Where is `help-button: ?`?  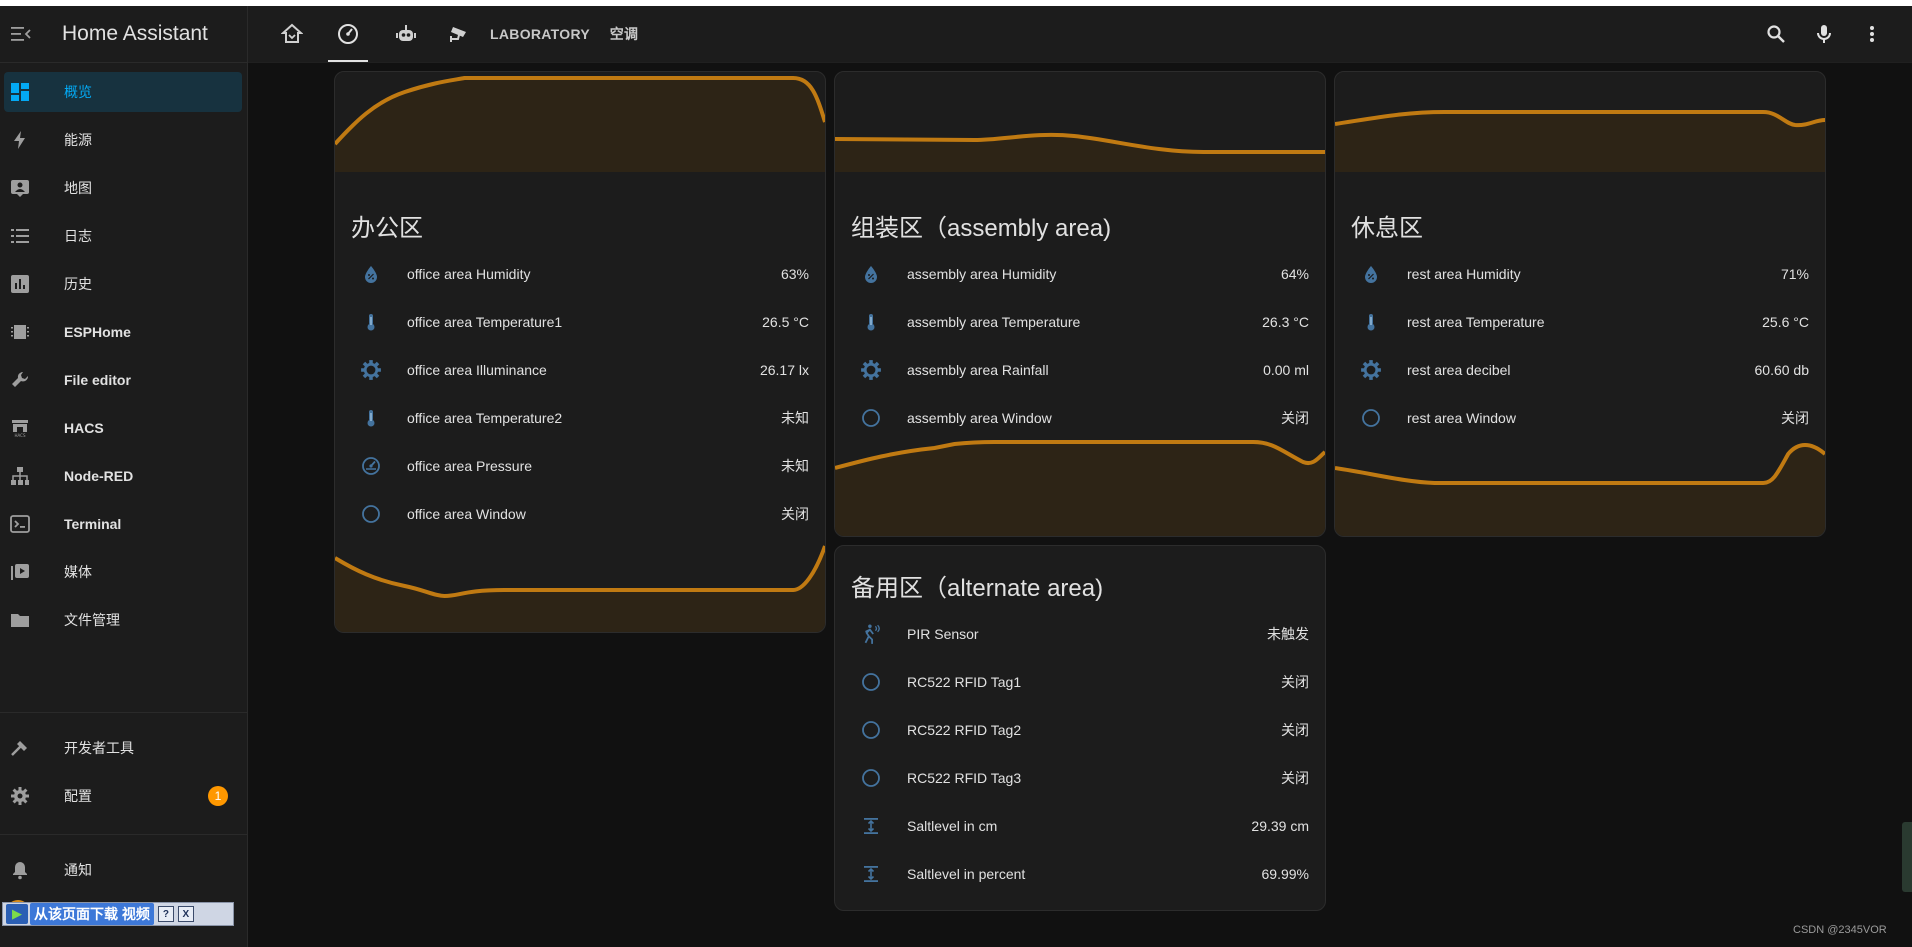 help-button: ? is located at coordinates (165, 914).